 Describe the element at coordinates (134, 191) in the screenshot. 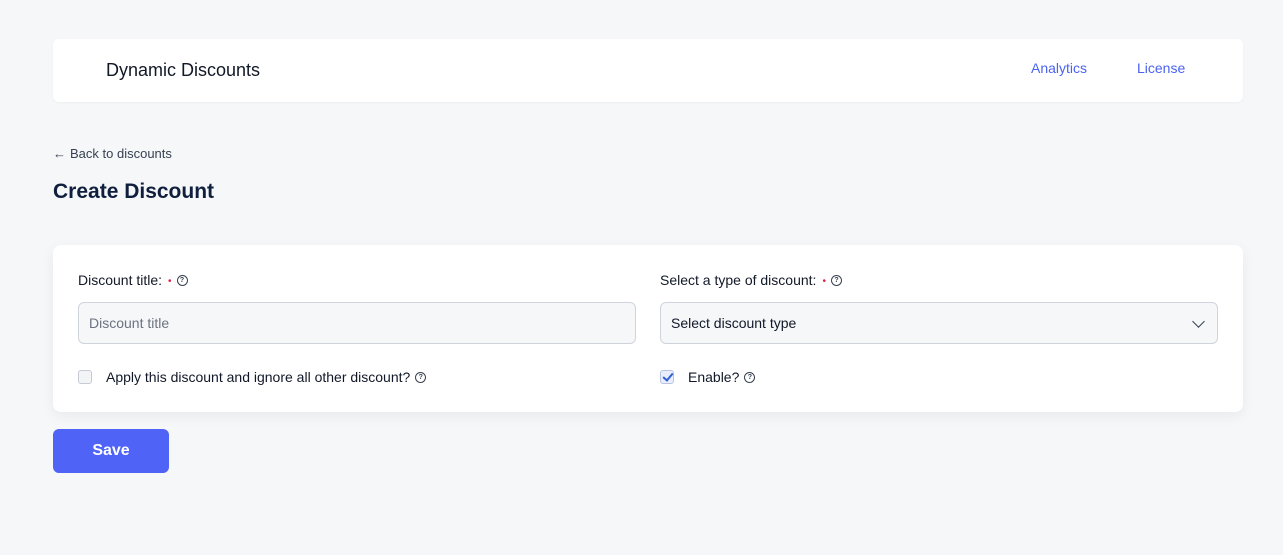

I see `page-title: Create Discount` at that location.